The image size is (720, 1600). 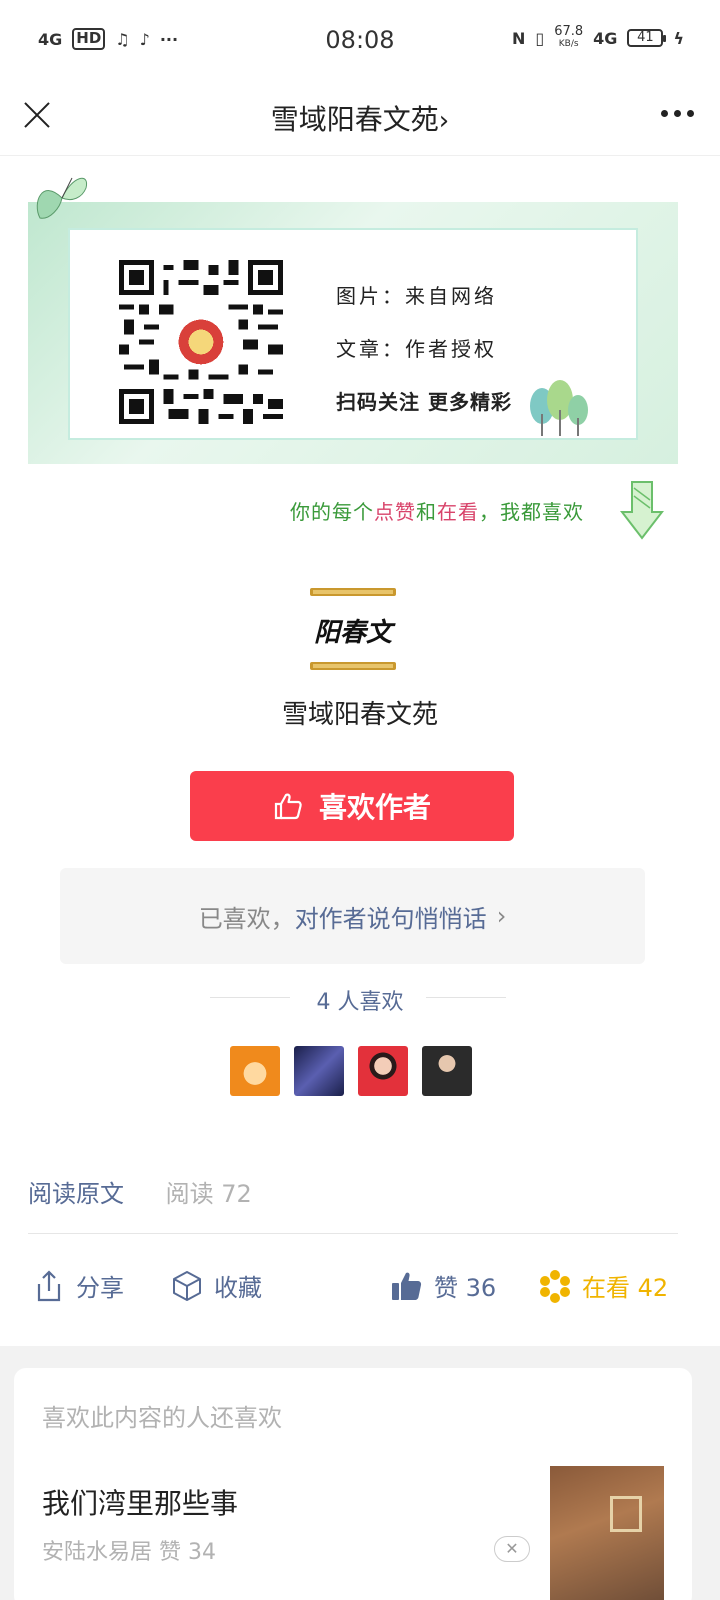 What do you see at coordinates (360, 1287) in the screenshot?
I see `article-actions: 分享 收藏 赞 36 在看 42` at bounding box center [360, 1287].